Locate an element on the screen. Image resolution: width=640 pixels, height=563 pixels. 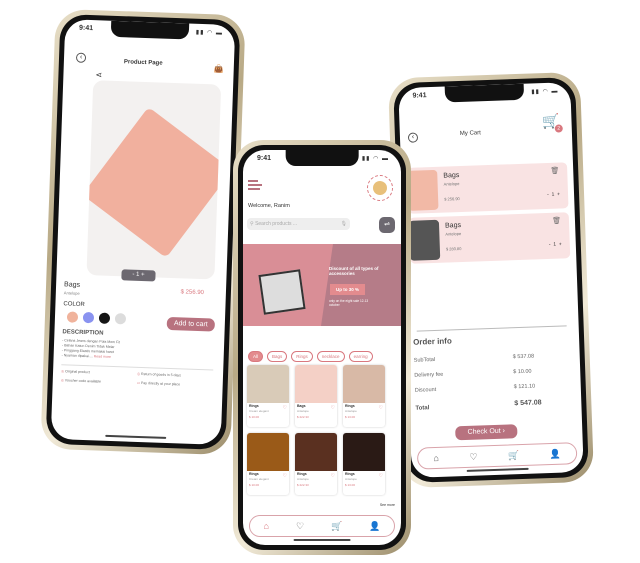
order-row-label: Discount is located at coordinates (425, 390).